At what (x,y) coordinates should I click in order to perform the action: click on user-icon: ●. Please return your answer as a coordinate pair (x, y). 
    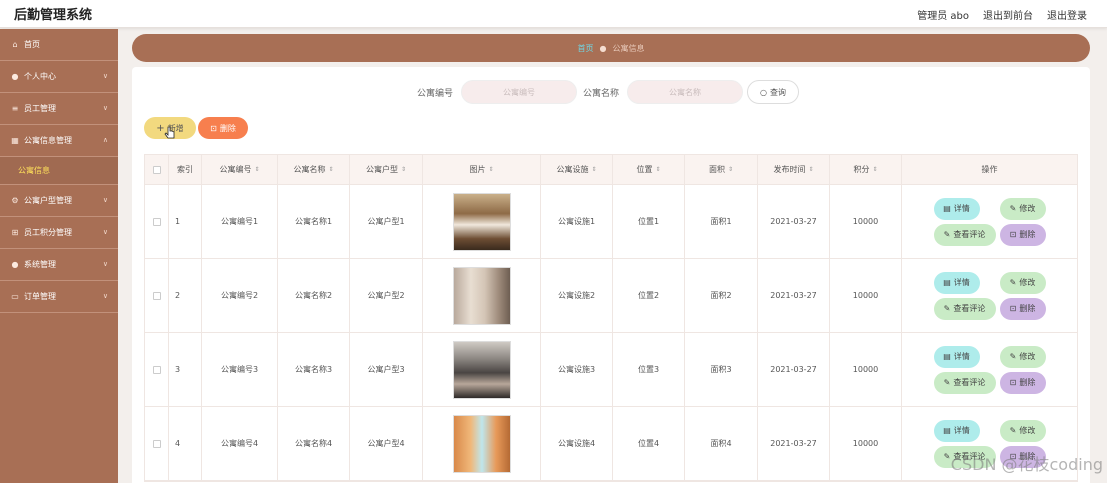
    Looking at the image, I should click on (15, 76).